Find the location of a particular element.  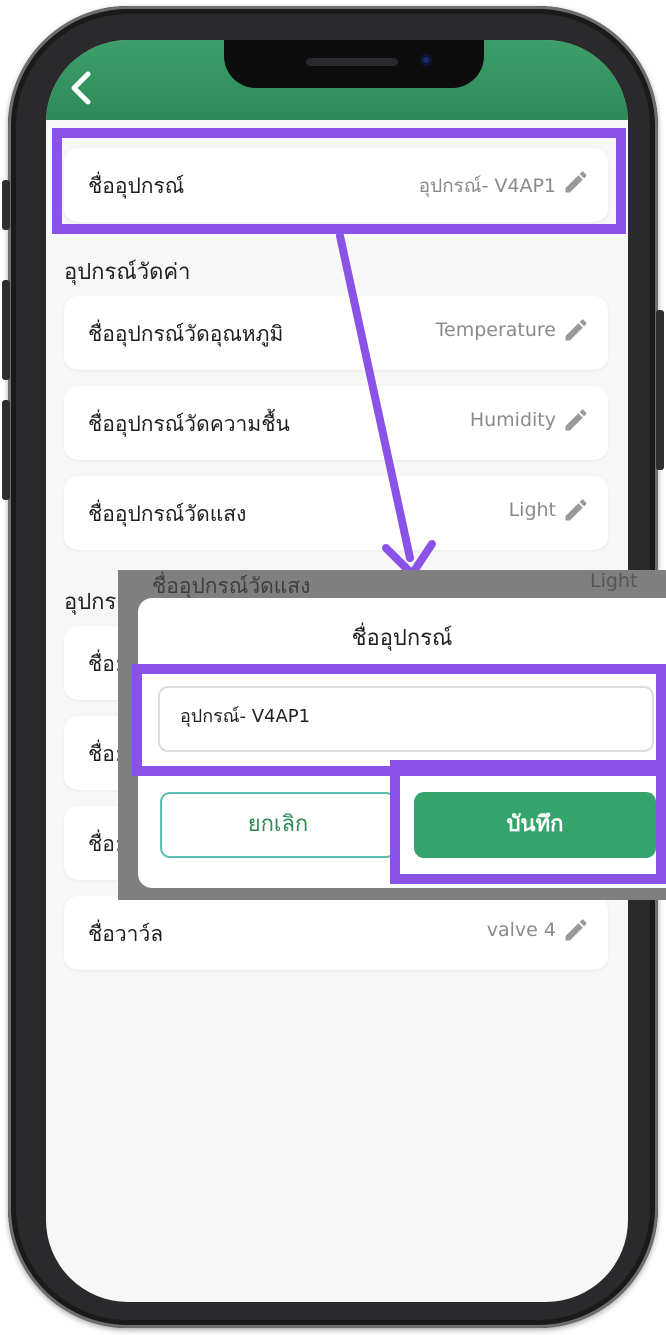

highlight-box-device-name is located at coordinates (339, 181).